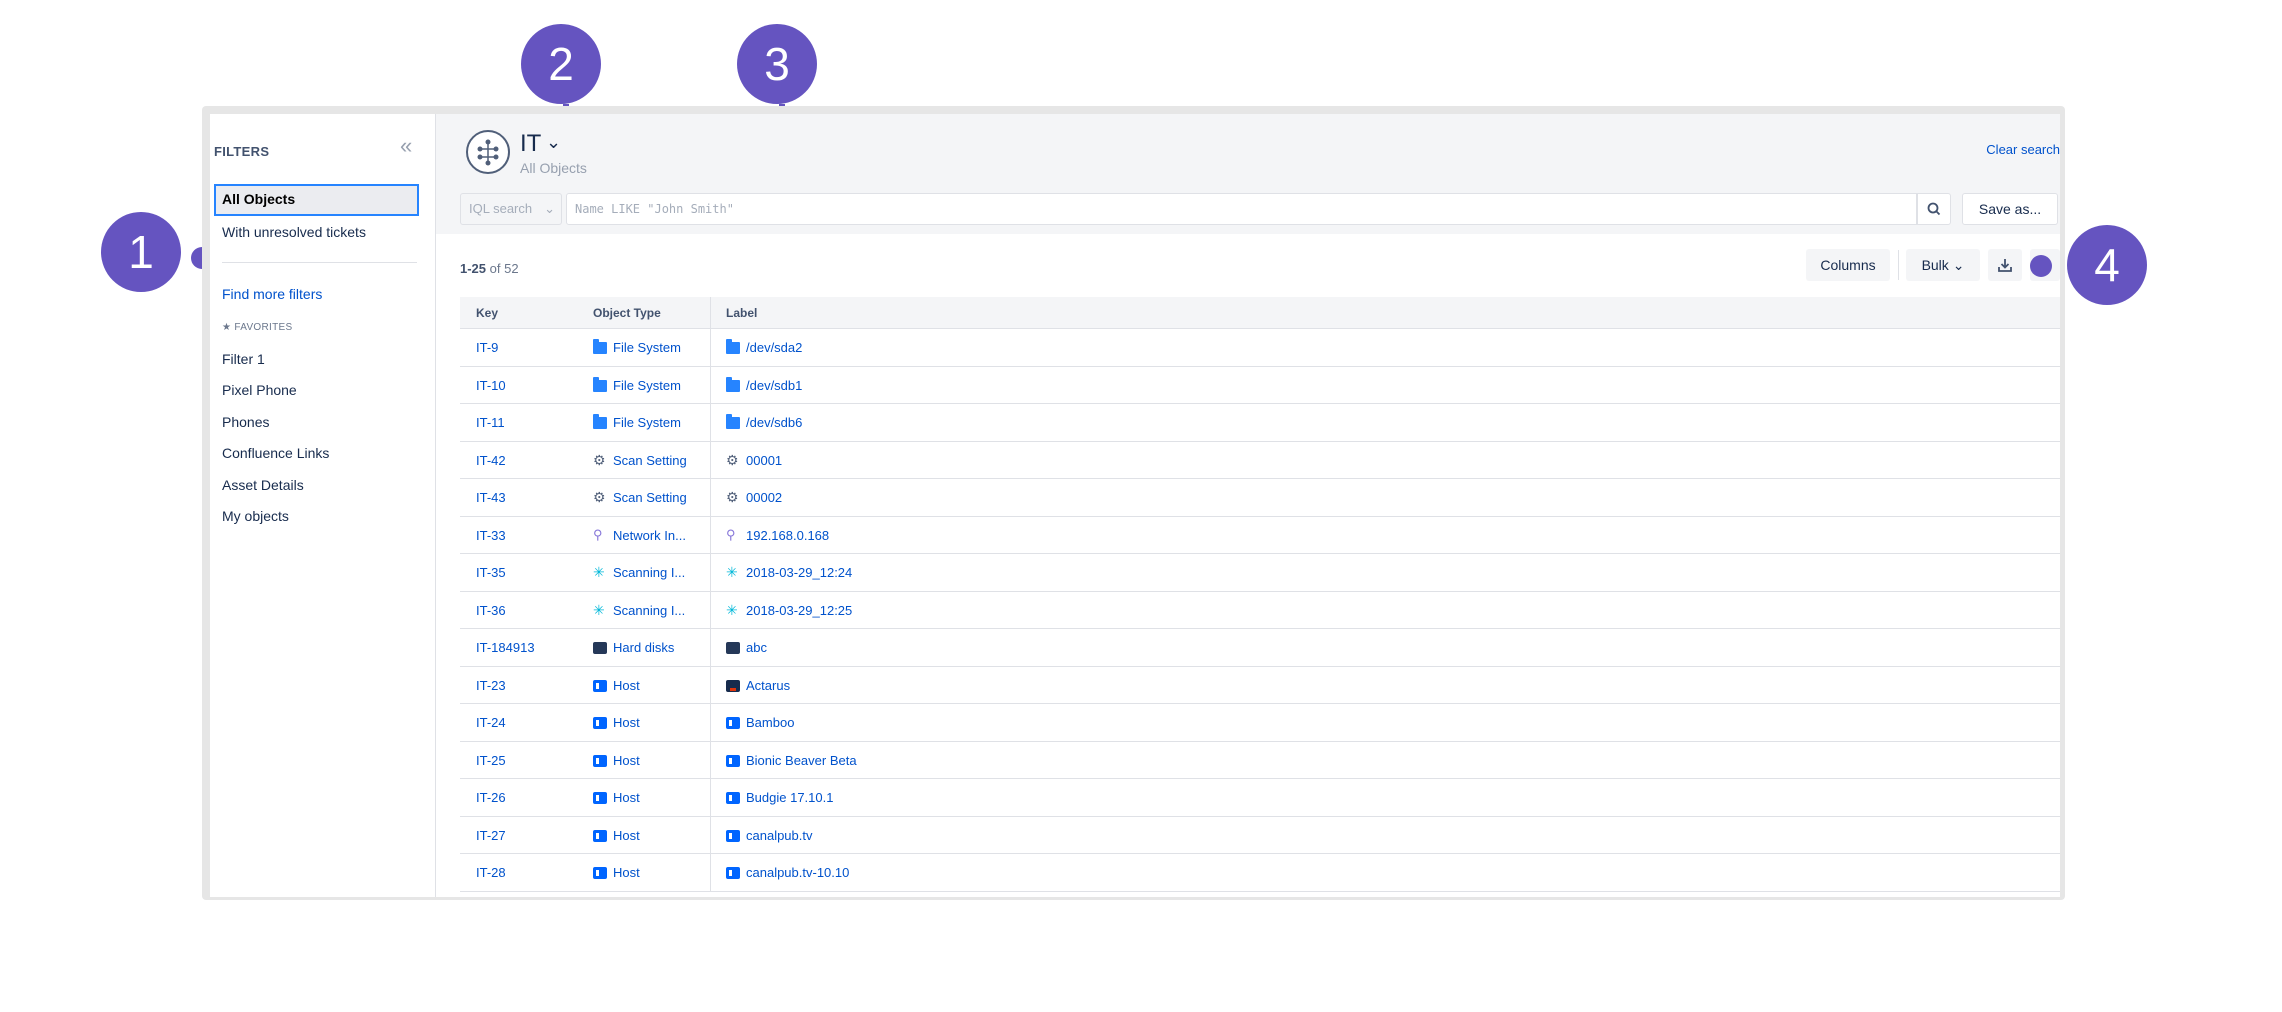 This screenshot has width=2282, height=1012. What do you see at coordinates (411, 146) in the screenshot?
I see `collapse-sidebar-icon: «` at bounding box center [411, 146].